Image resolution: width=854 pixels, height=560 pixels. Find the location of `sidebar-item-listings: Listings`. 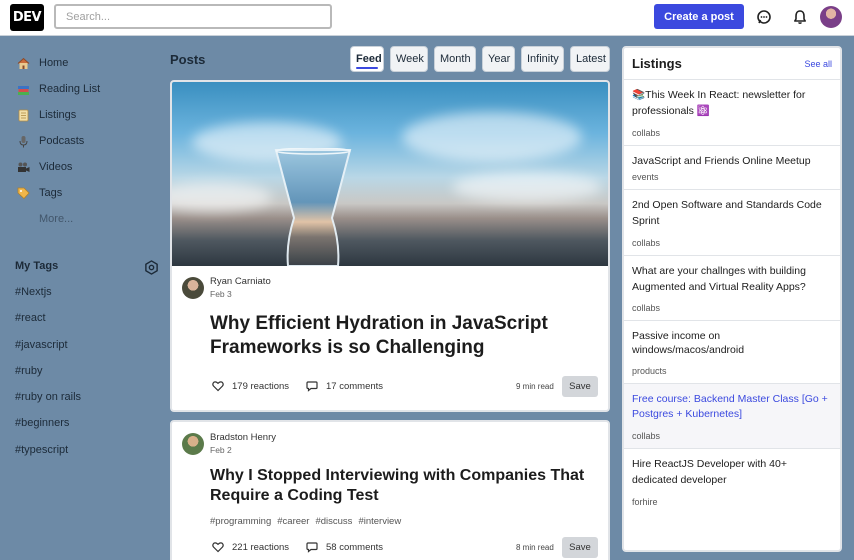

sidebar-item-listings: Listings is located at coordinates (90, 115).